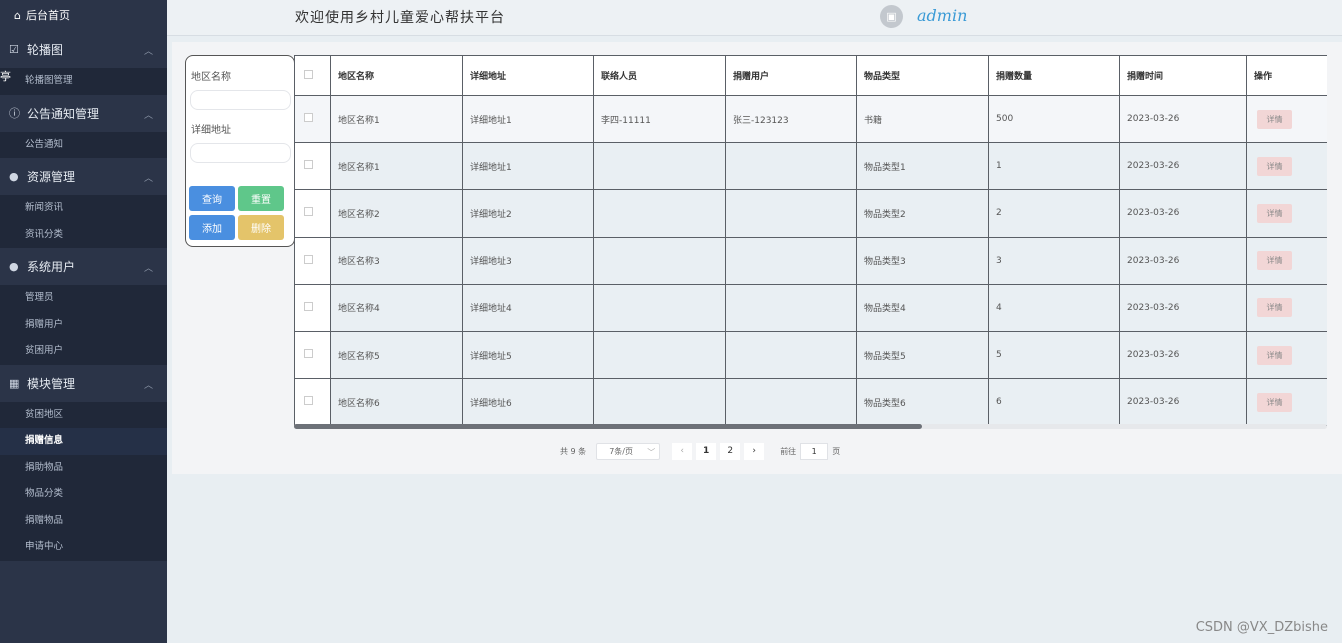  What do you see at coordinates (754, 451) in the screenshot?
I see `next-page-button: ›` at bounding box center [754, 451].